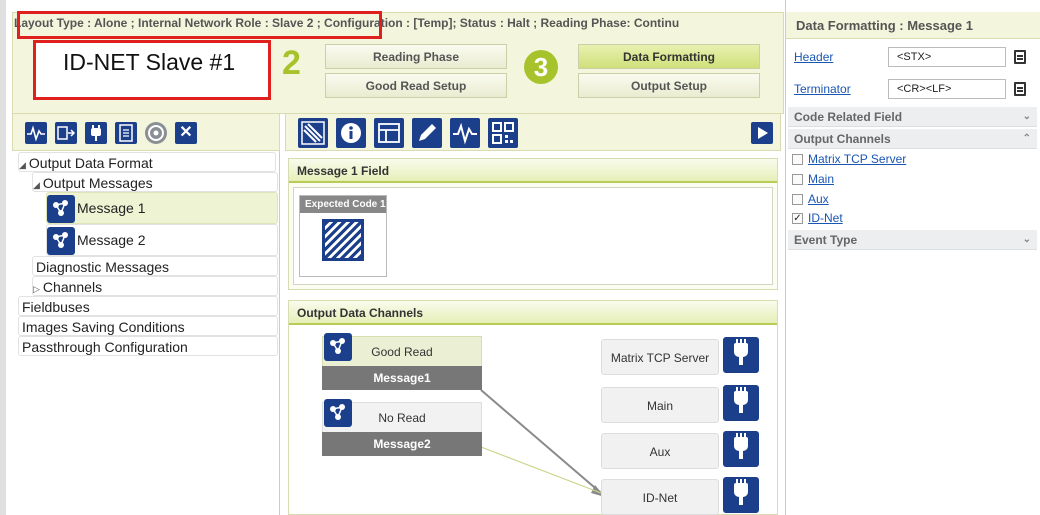 This screenshot has width=1040, height=515. I want to click on message-field-panel: Message 1 Field Expected Code 1, so click(533, 224).